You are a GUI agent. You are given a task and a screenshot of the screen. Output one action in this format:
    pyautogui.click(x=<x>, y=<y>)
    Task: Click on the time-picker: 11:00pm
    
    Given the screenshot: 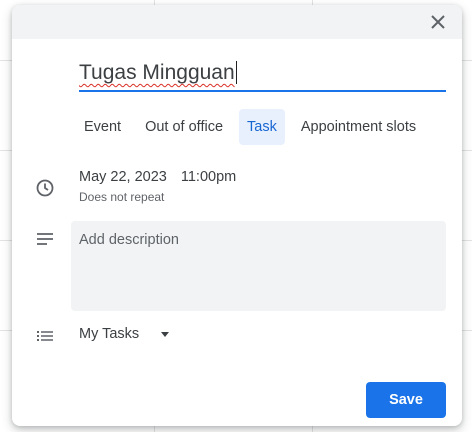 What is the action you would take?
    pyautogui.click(x=208, y=177)
    